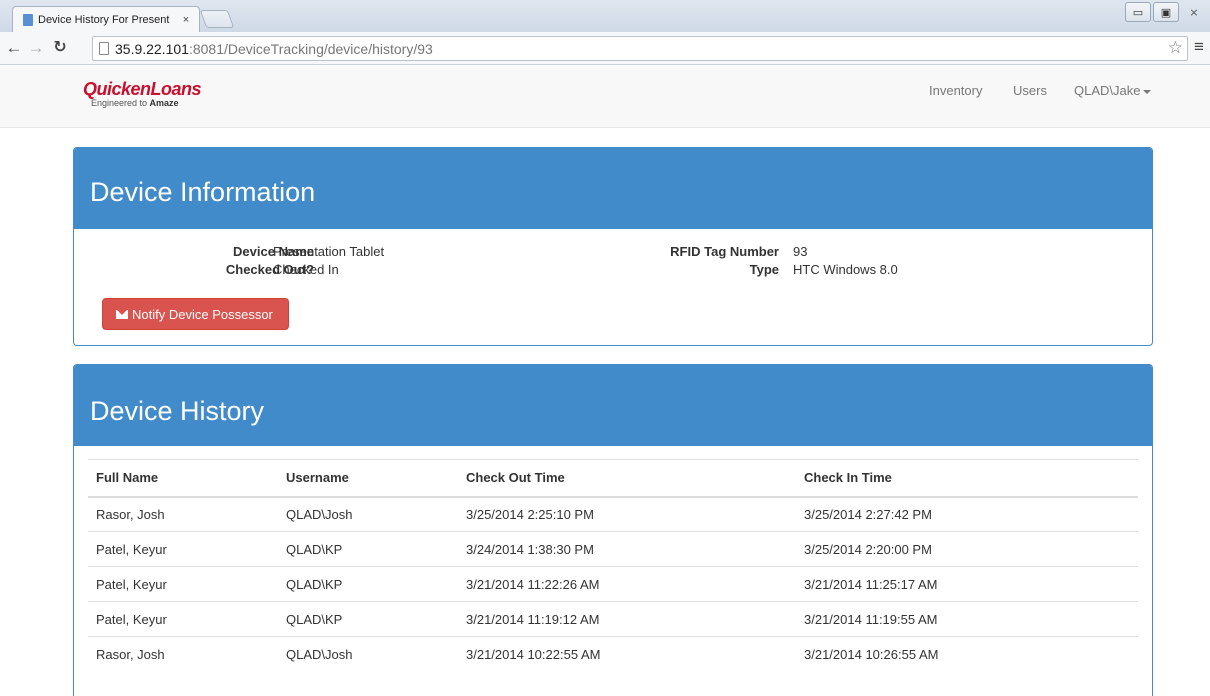 The width and height of the screenshot is (1210, 696). What do you see at coordinates (764, 269) in the screenshot?
I see `type-label: Type` at bounding box center [764, 269].